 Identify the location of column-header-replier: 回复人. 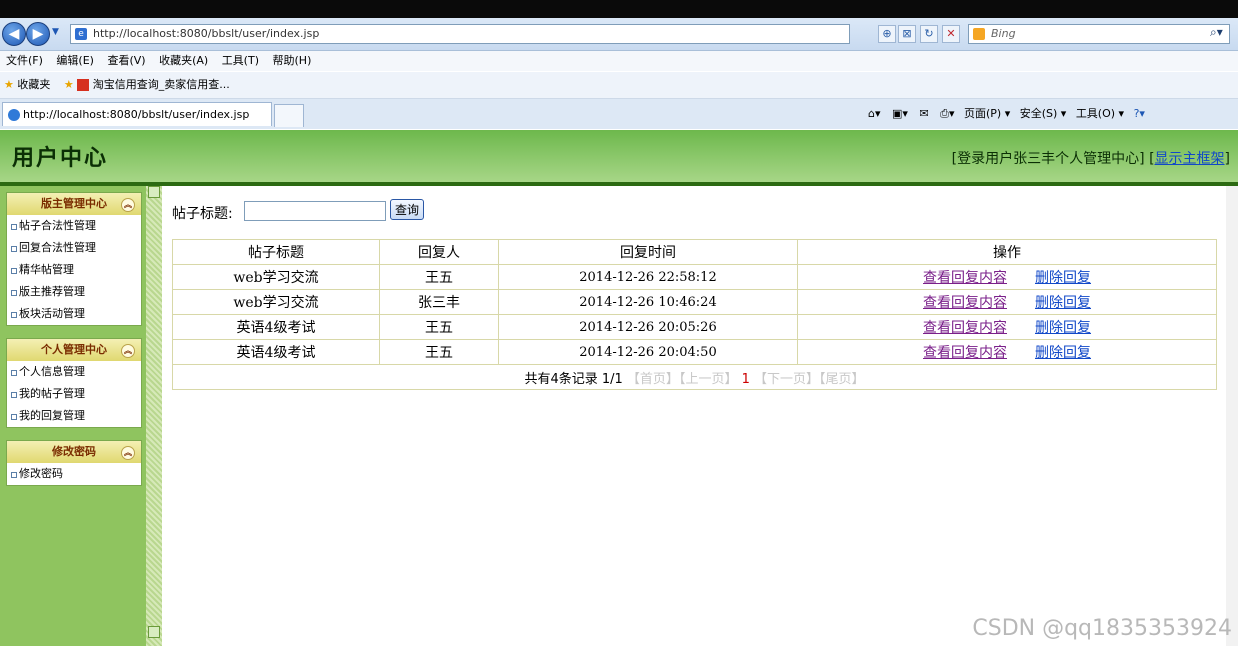
(439, 252).